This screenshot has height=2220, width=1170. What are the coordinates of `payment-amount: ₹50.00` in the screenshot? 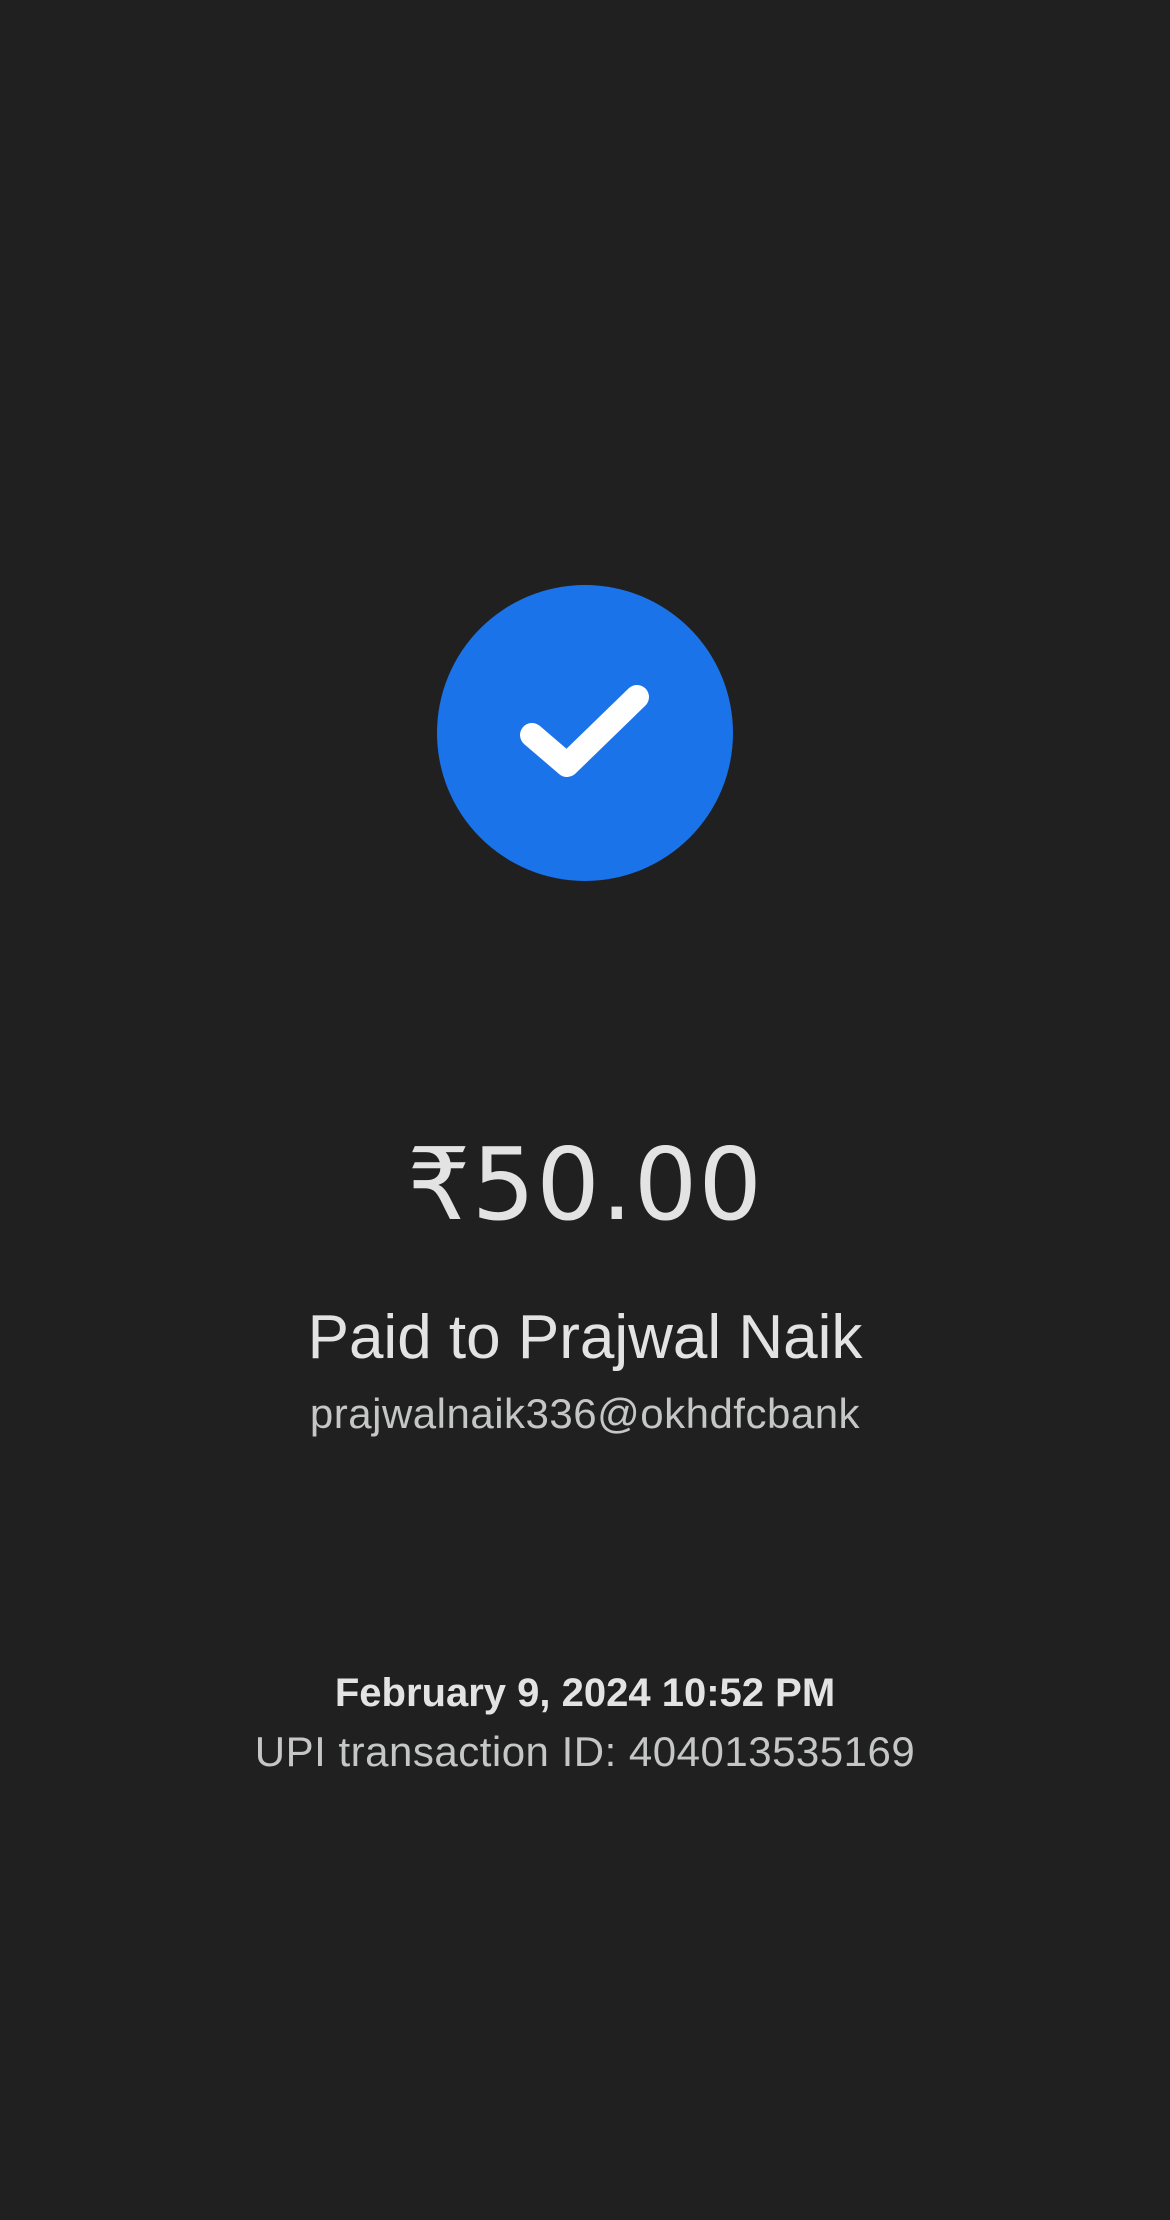 It's located at (585, 1184).